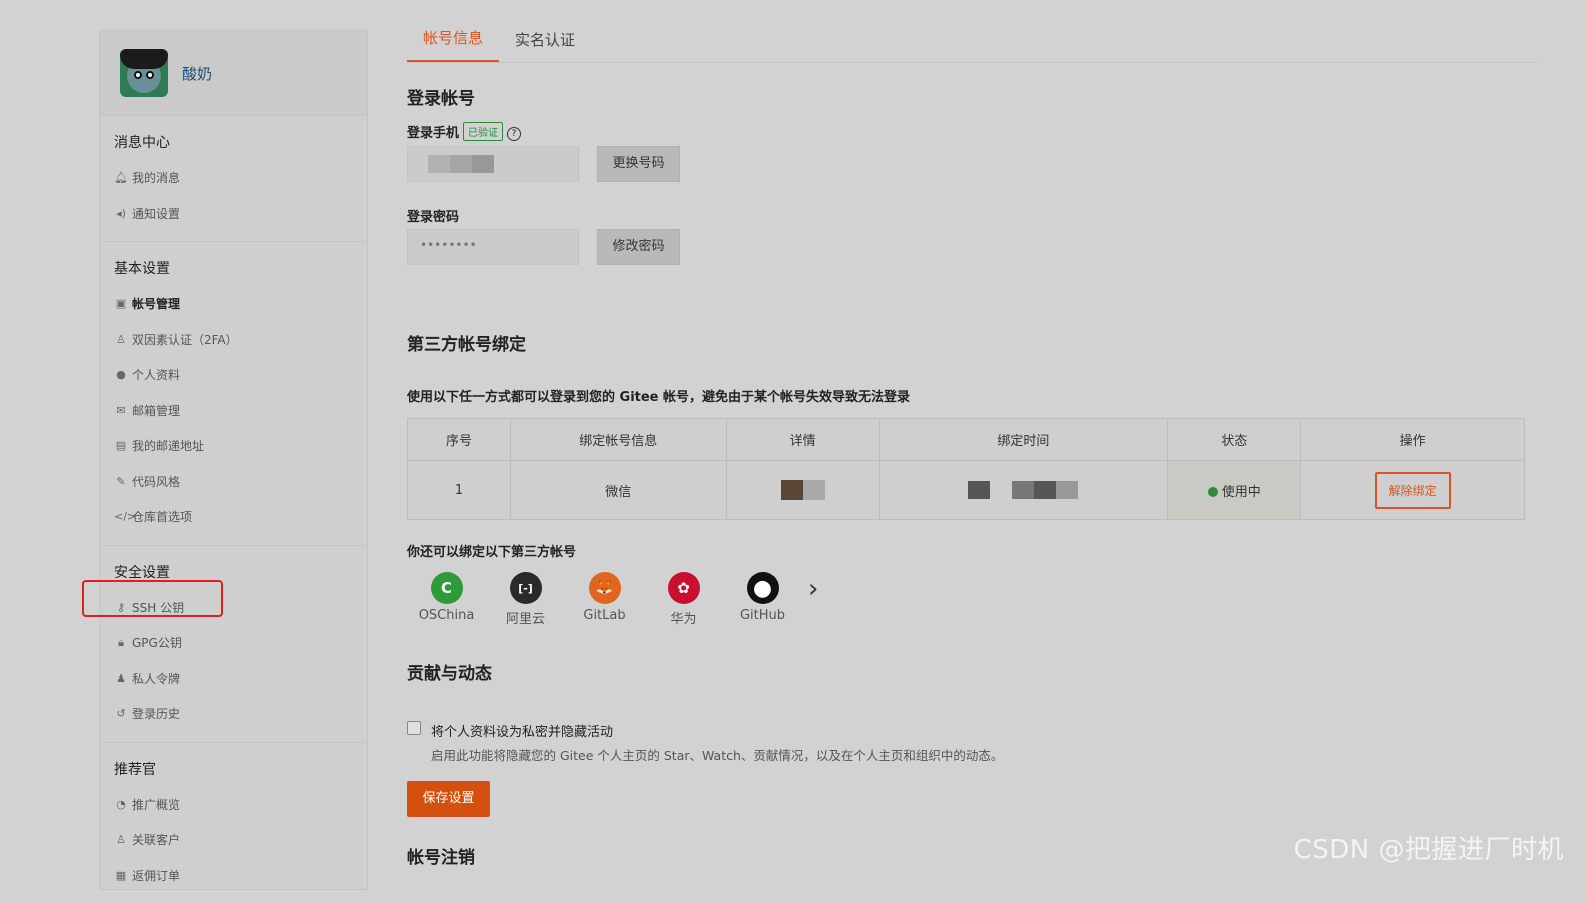 The height and width of the screenshot is (903, 1586). What do you see at coordinates (121, 213) in the screenshot?
I see `speaker-icon: ◂)` at bounding box center [121, 213].